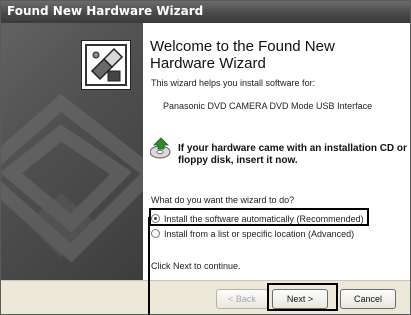  I want to click on cancel-button: Cancel, so click(368, 299).